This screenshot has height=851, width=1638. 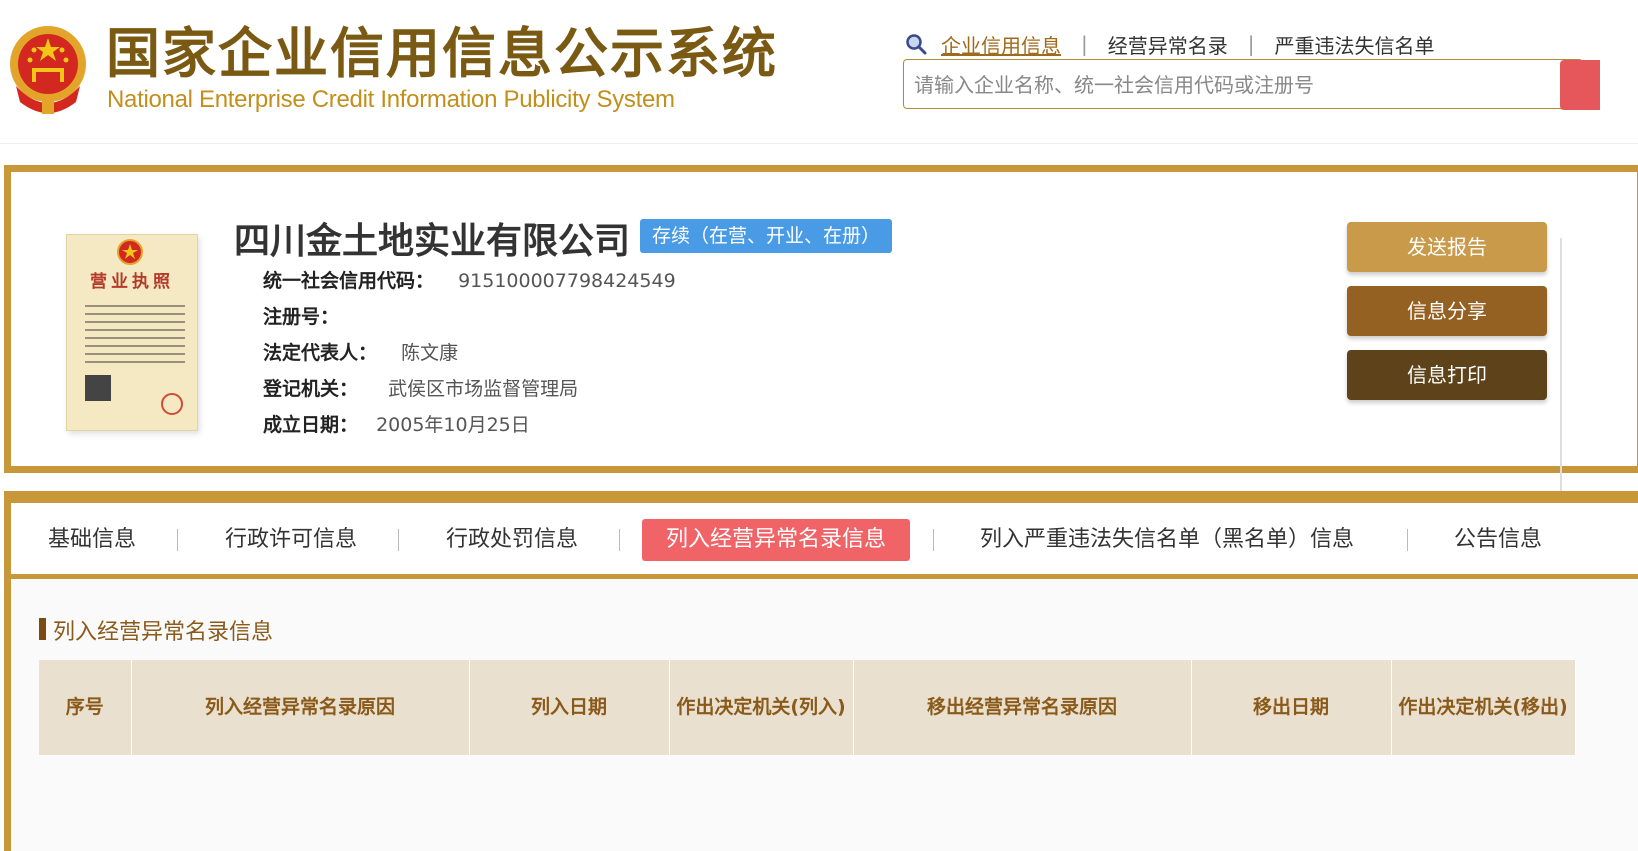 I want to click on col-header: 作出决定机关(移出), so click(x=1483, y=707).